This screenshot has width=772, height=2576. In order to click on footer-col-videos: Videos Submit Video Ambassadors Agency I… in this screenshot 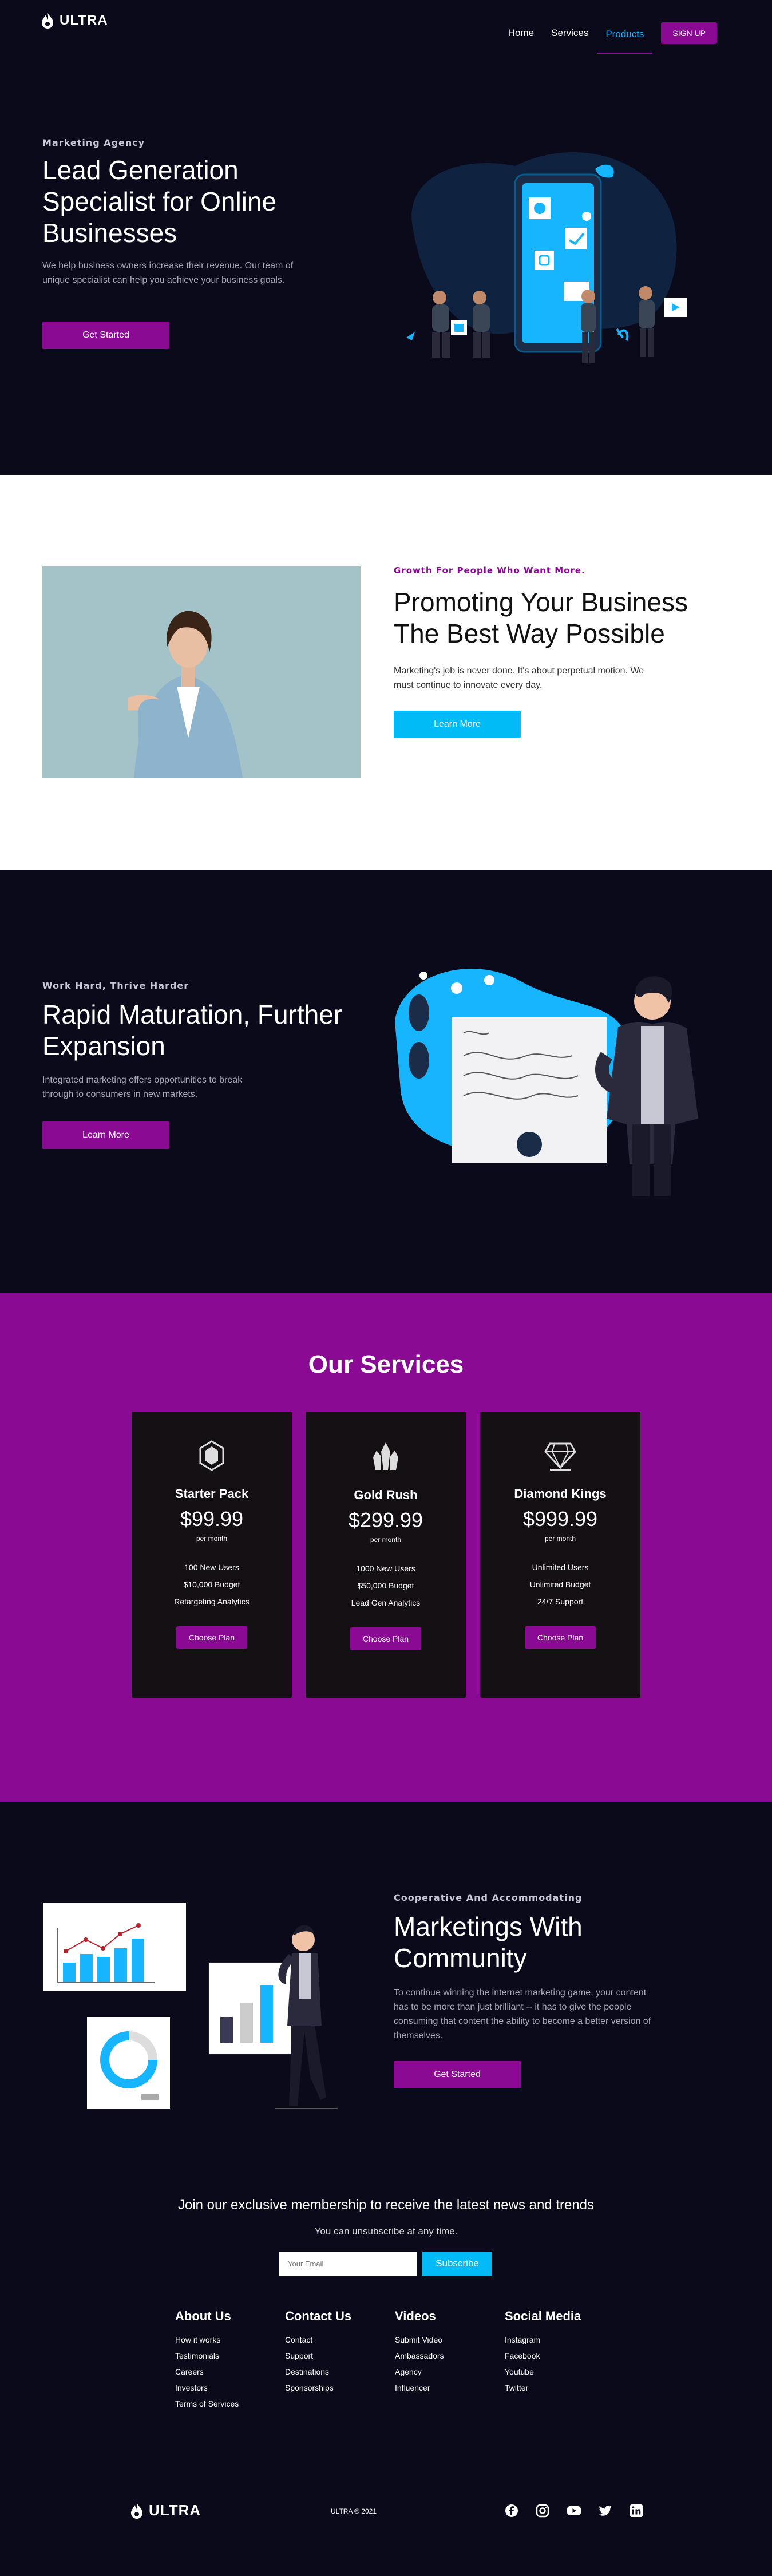, I will do `click(447, 2353)`.